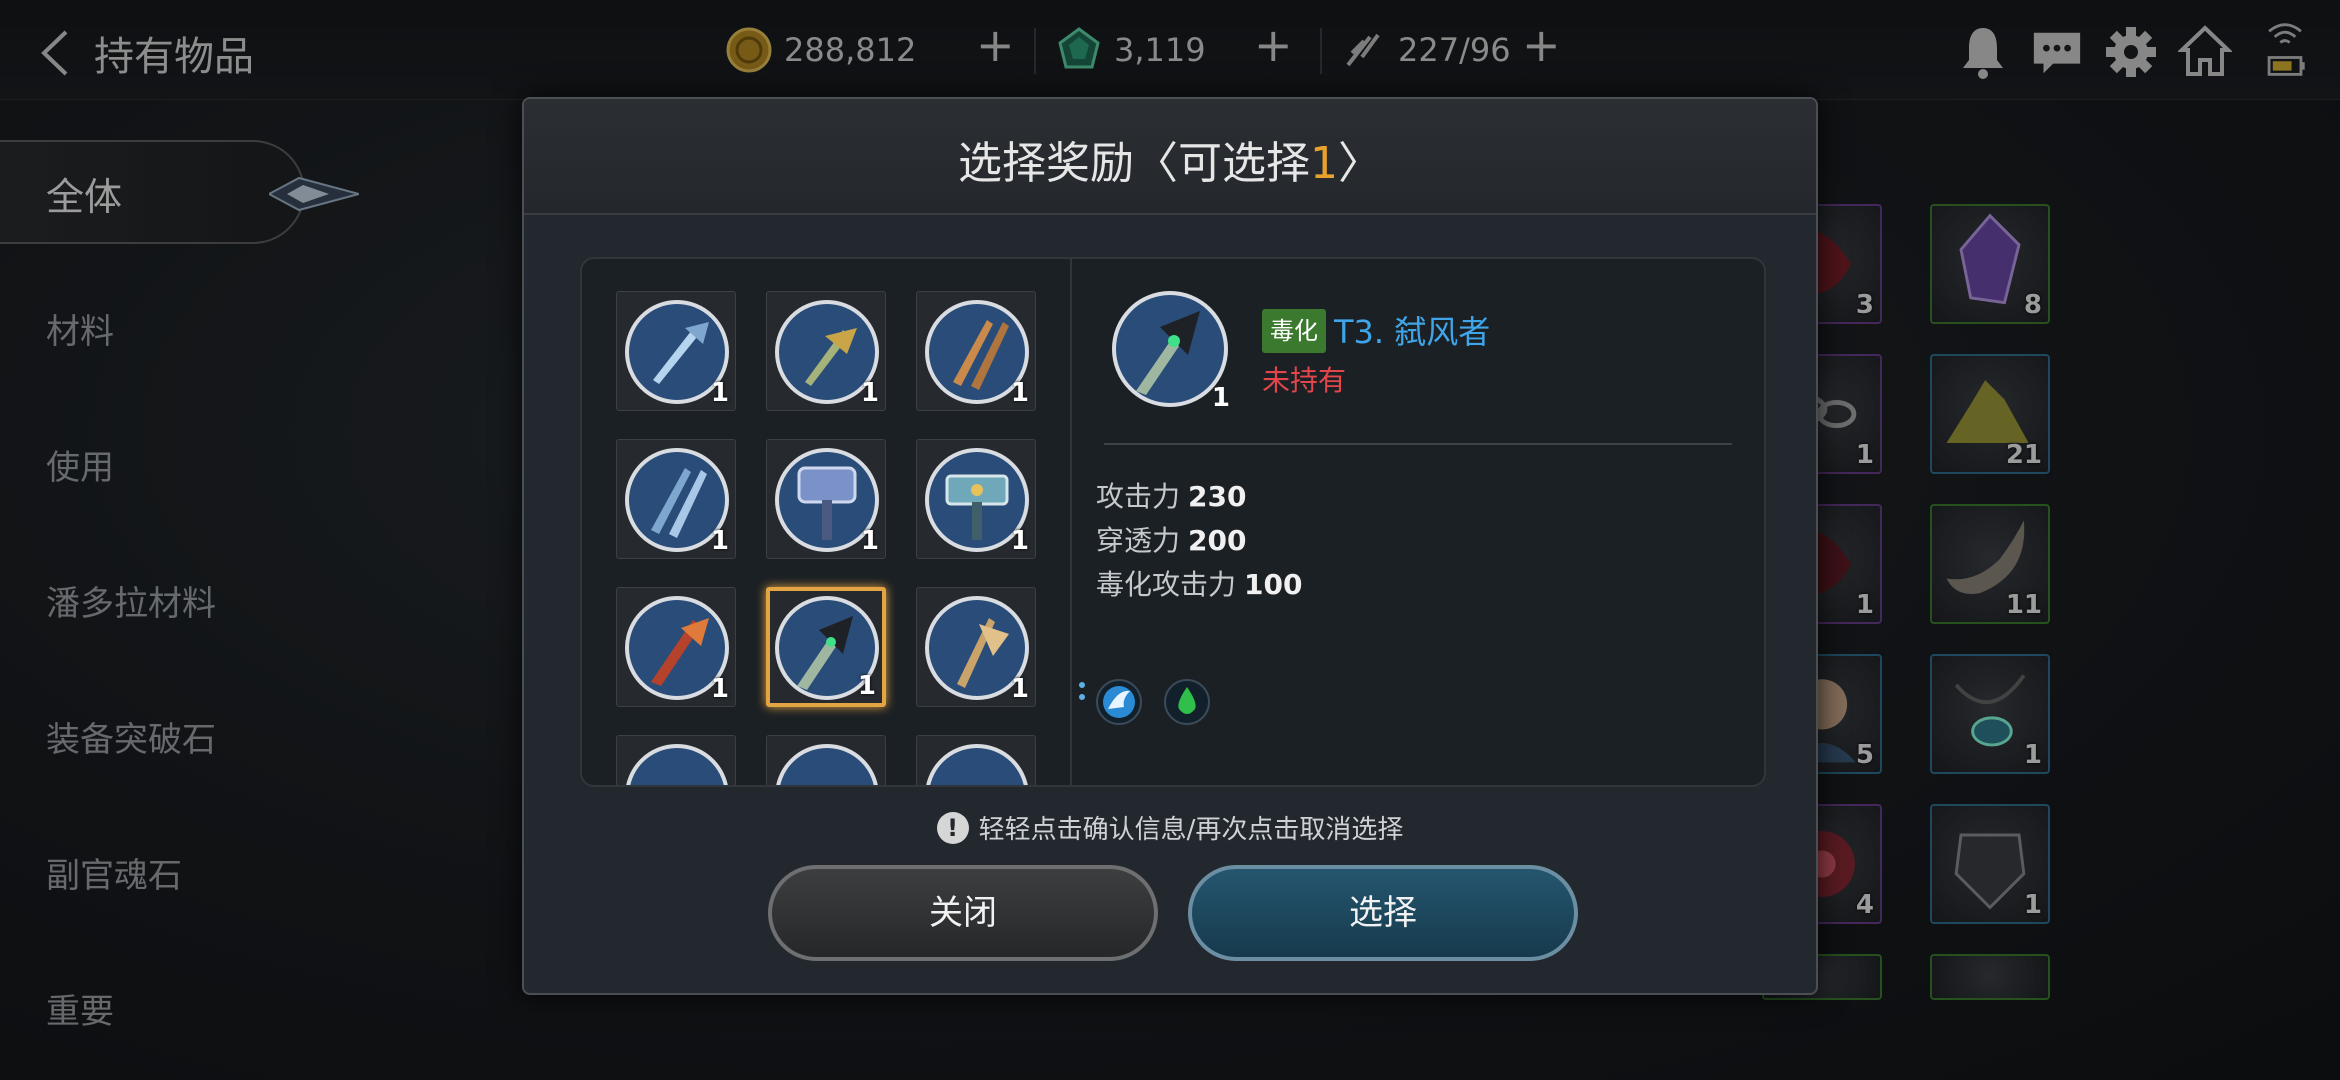 The height and width of the screenshot is (1080, 2340). What do you see at coordinates (1412, 332) in the screenshot?
I see `item-name: T3. 弑风者` at bounding box center [1412, 332].